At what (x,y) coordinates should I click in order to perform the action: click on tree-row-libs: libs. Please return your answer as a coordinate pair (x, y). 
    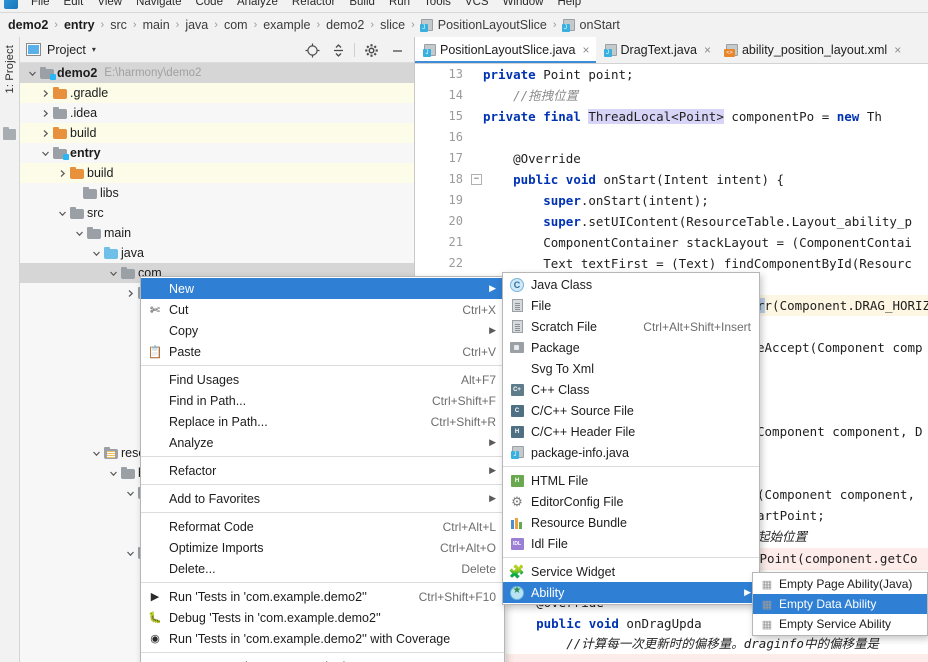
    Looking at the image, I should click on (217, 193).